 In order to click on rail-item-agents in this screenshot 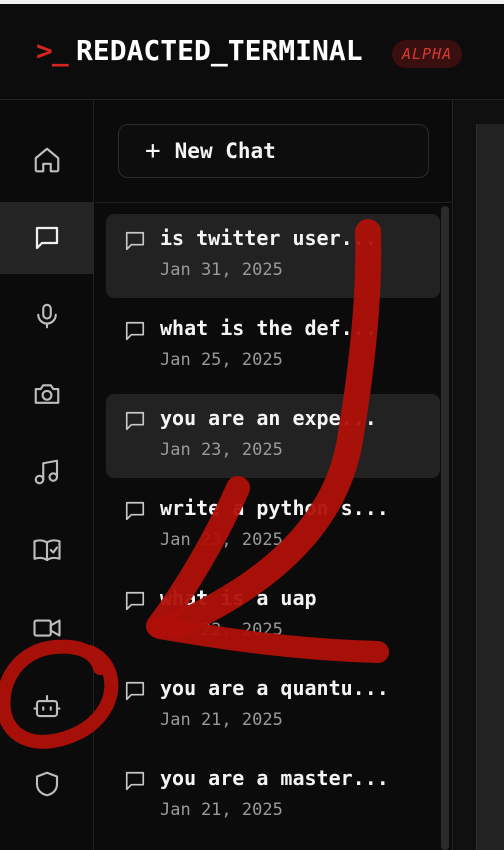, I will do `click(47, 706)`.